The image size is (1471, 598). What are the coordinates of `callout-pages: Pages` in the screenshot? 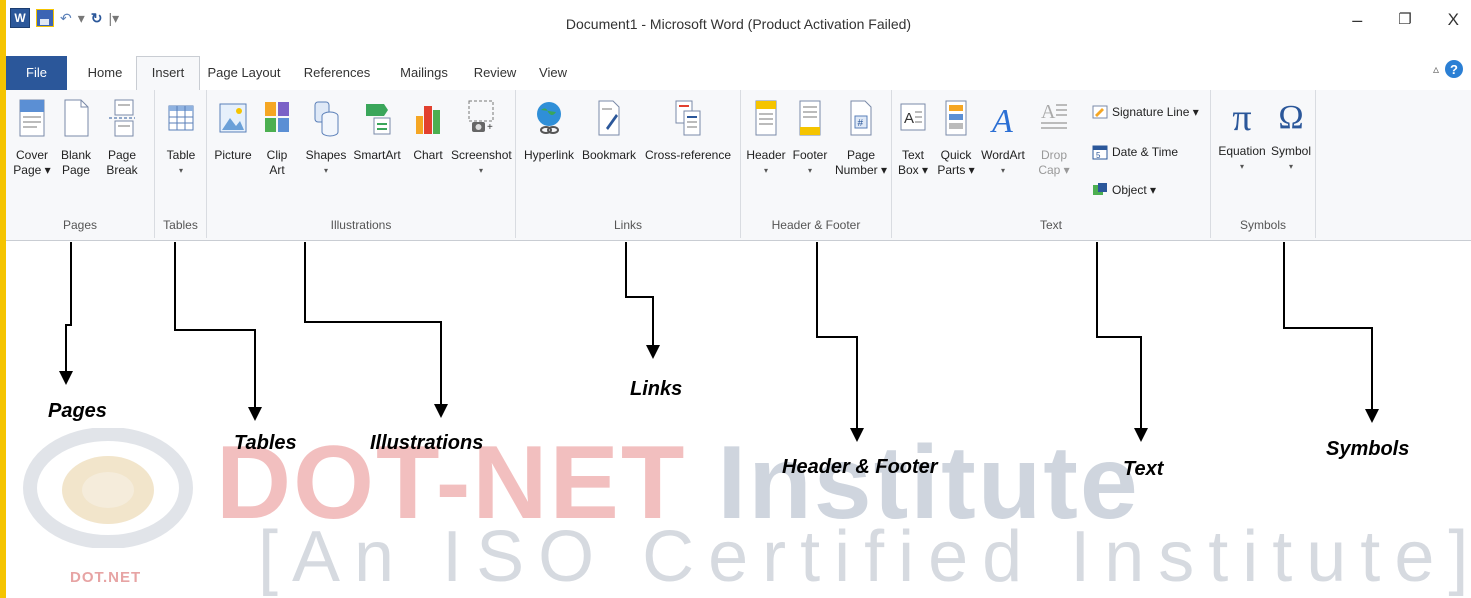 It's located at (77, 411).